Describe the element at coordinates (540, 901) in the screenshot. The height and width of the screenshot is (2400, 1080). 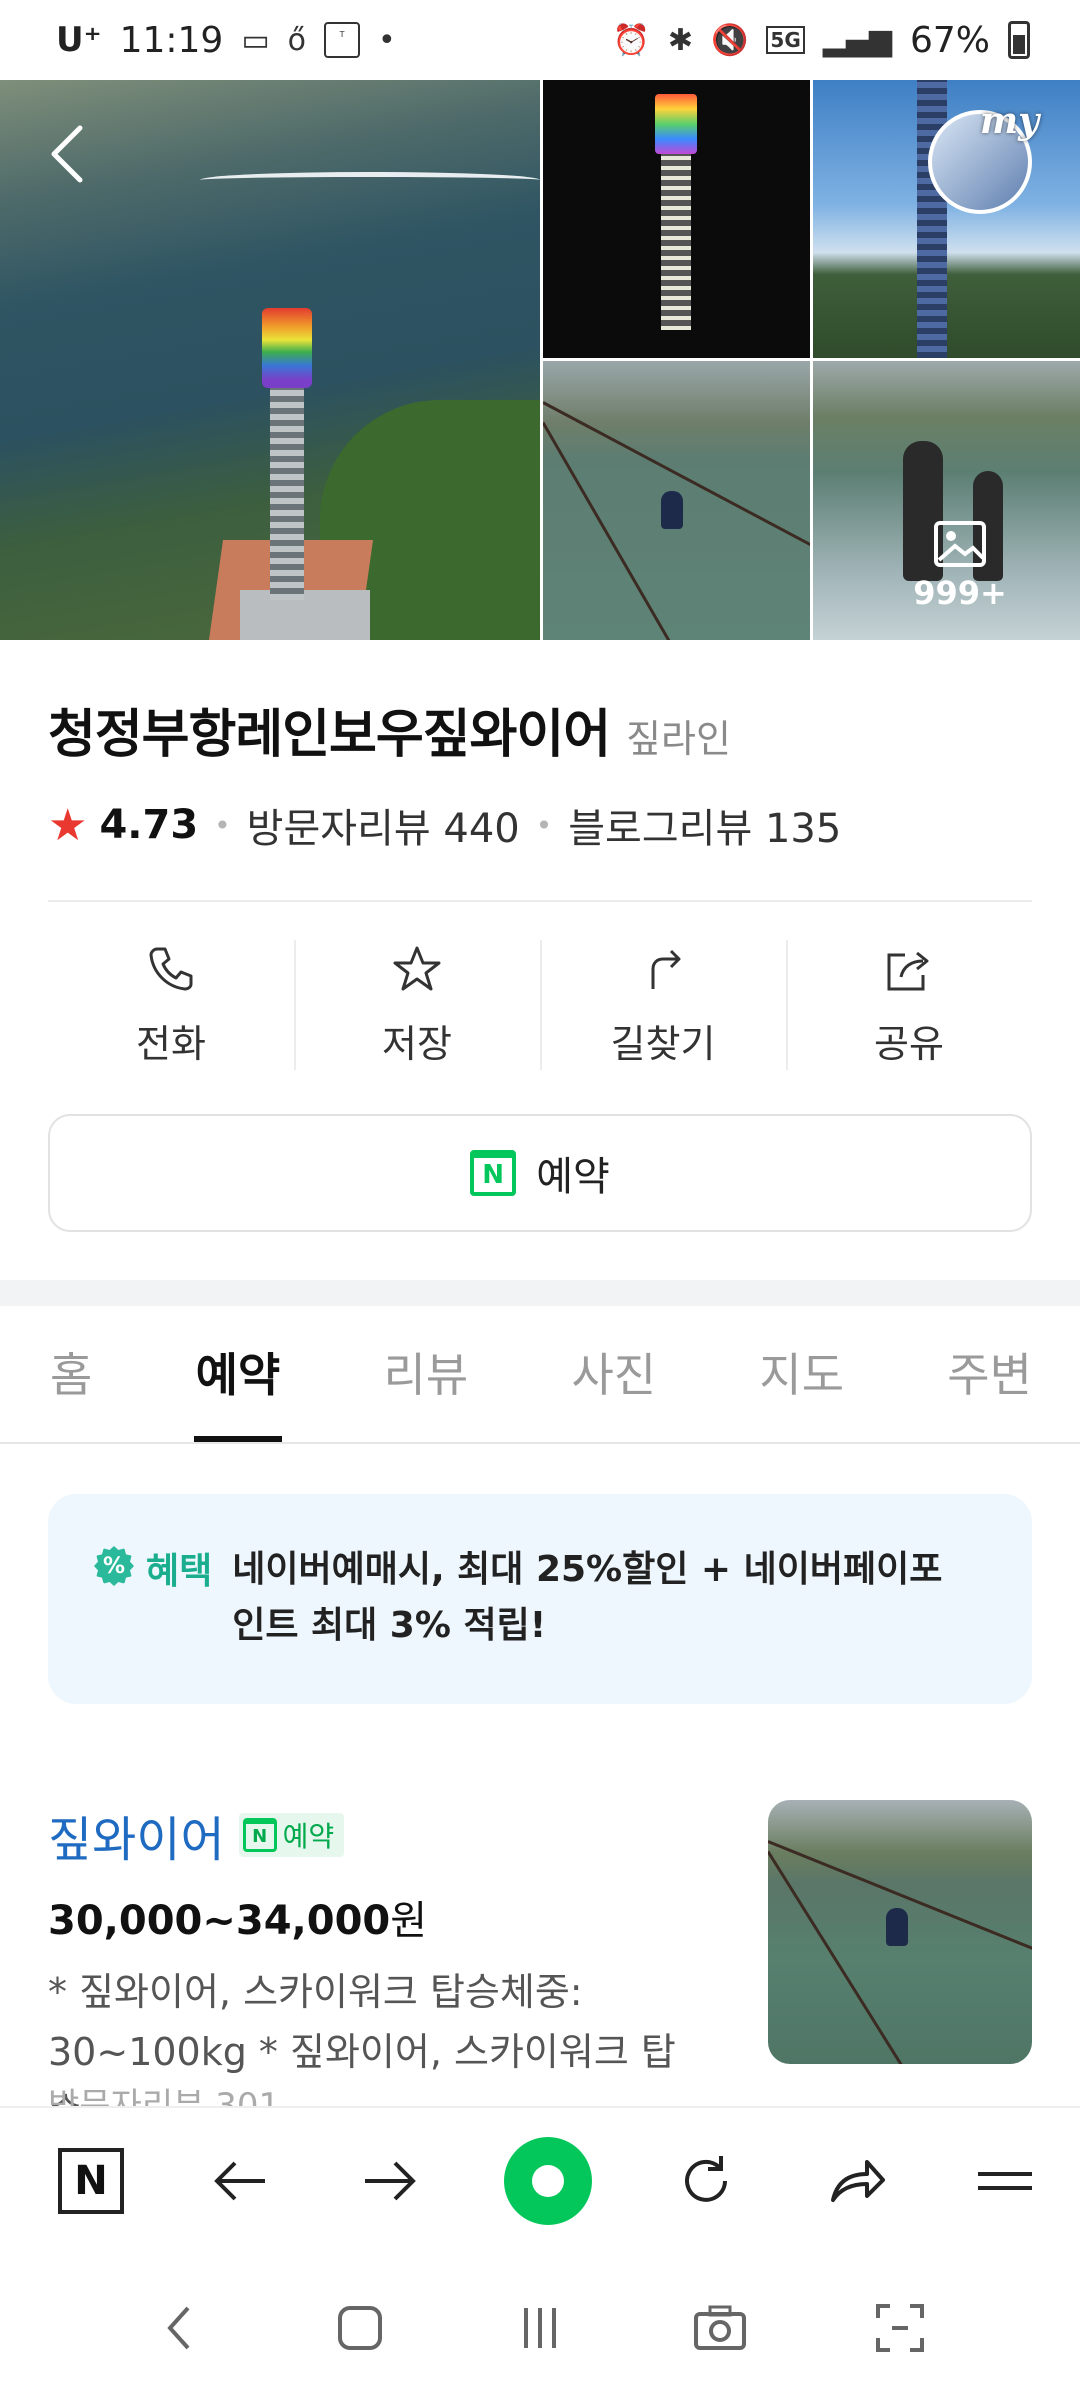
I see `divider` at that location.